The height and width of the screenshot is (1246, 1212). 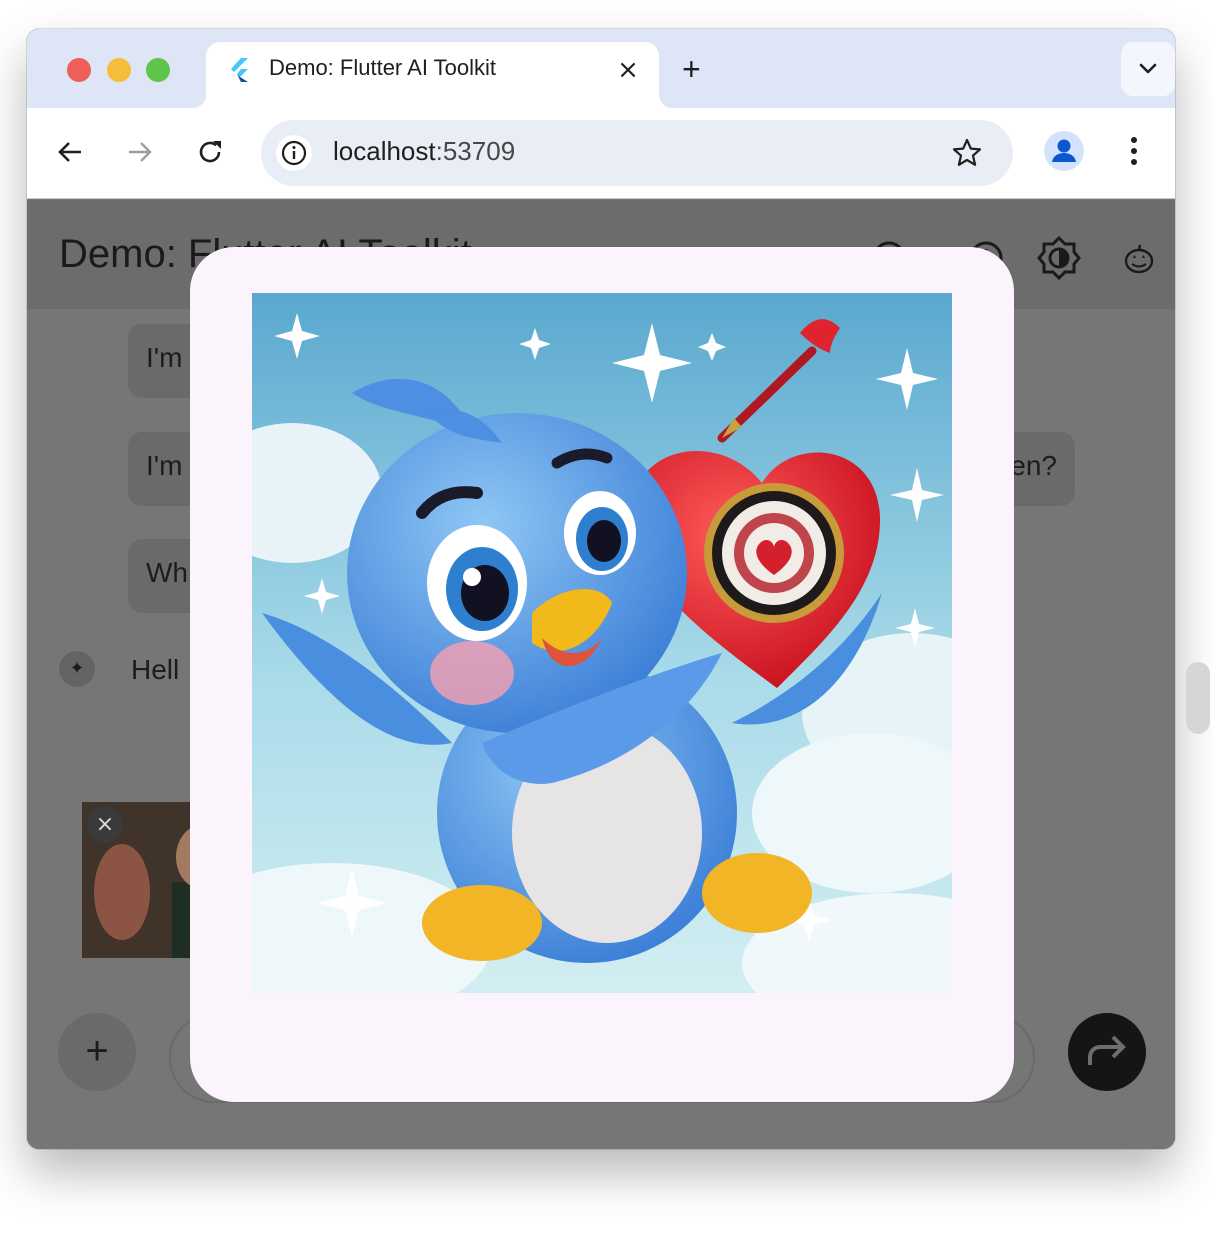 I want to click on site-info-button, so click(x=294, y=153).